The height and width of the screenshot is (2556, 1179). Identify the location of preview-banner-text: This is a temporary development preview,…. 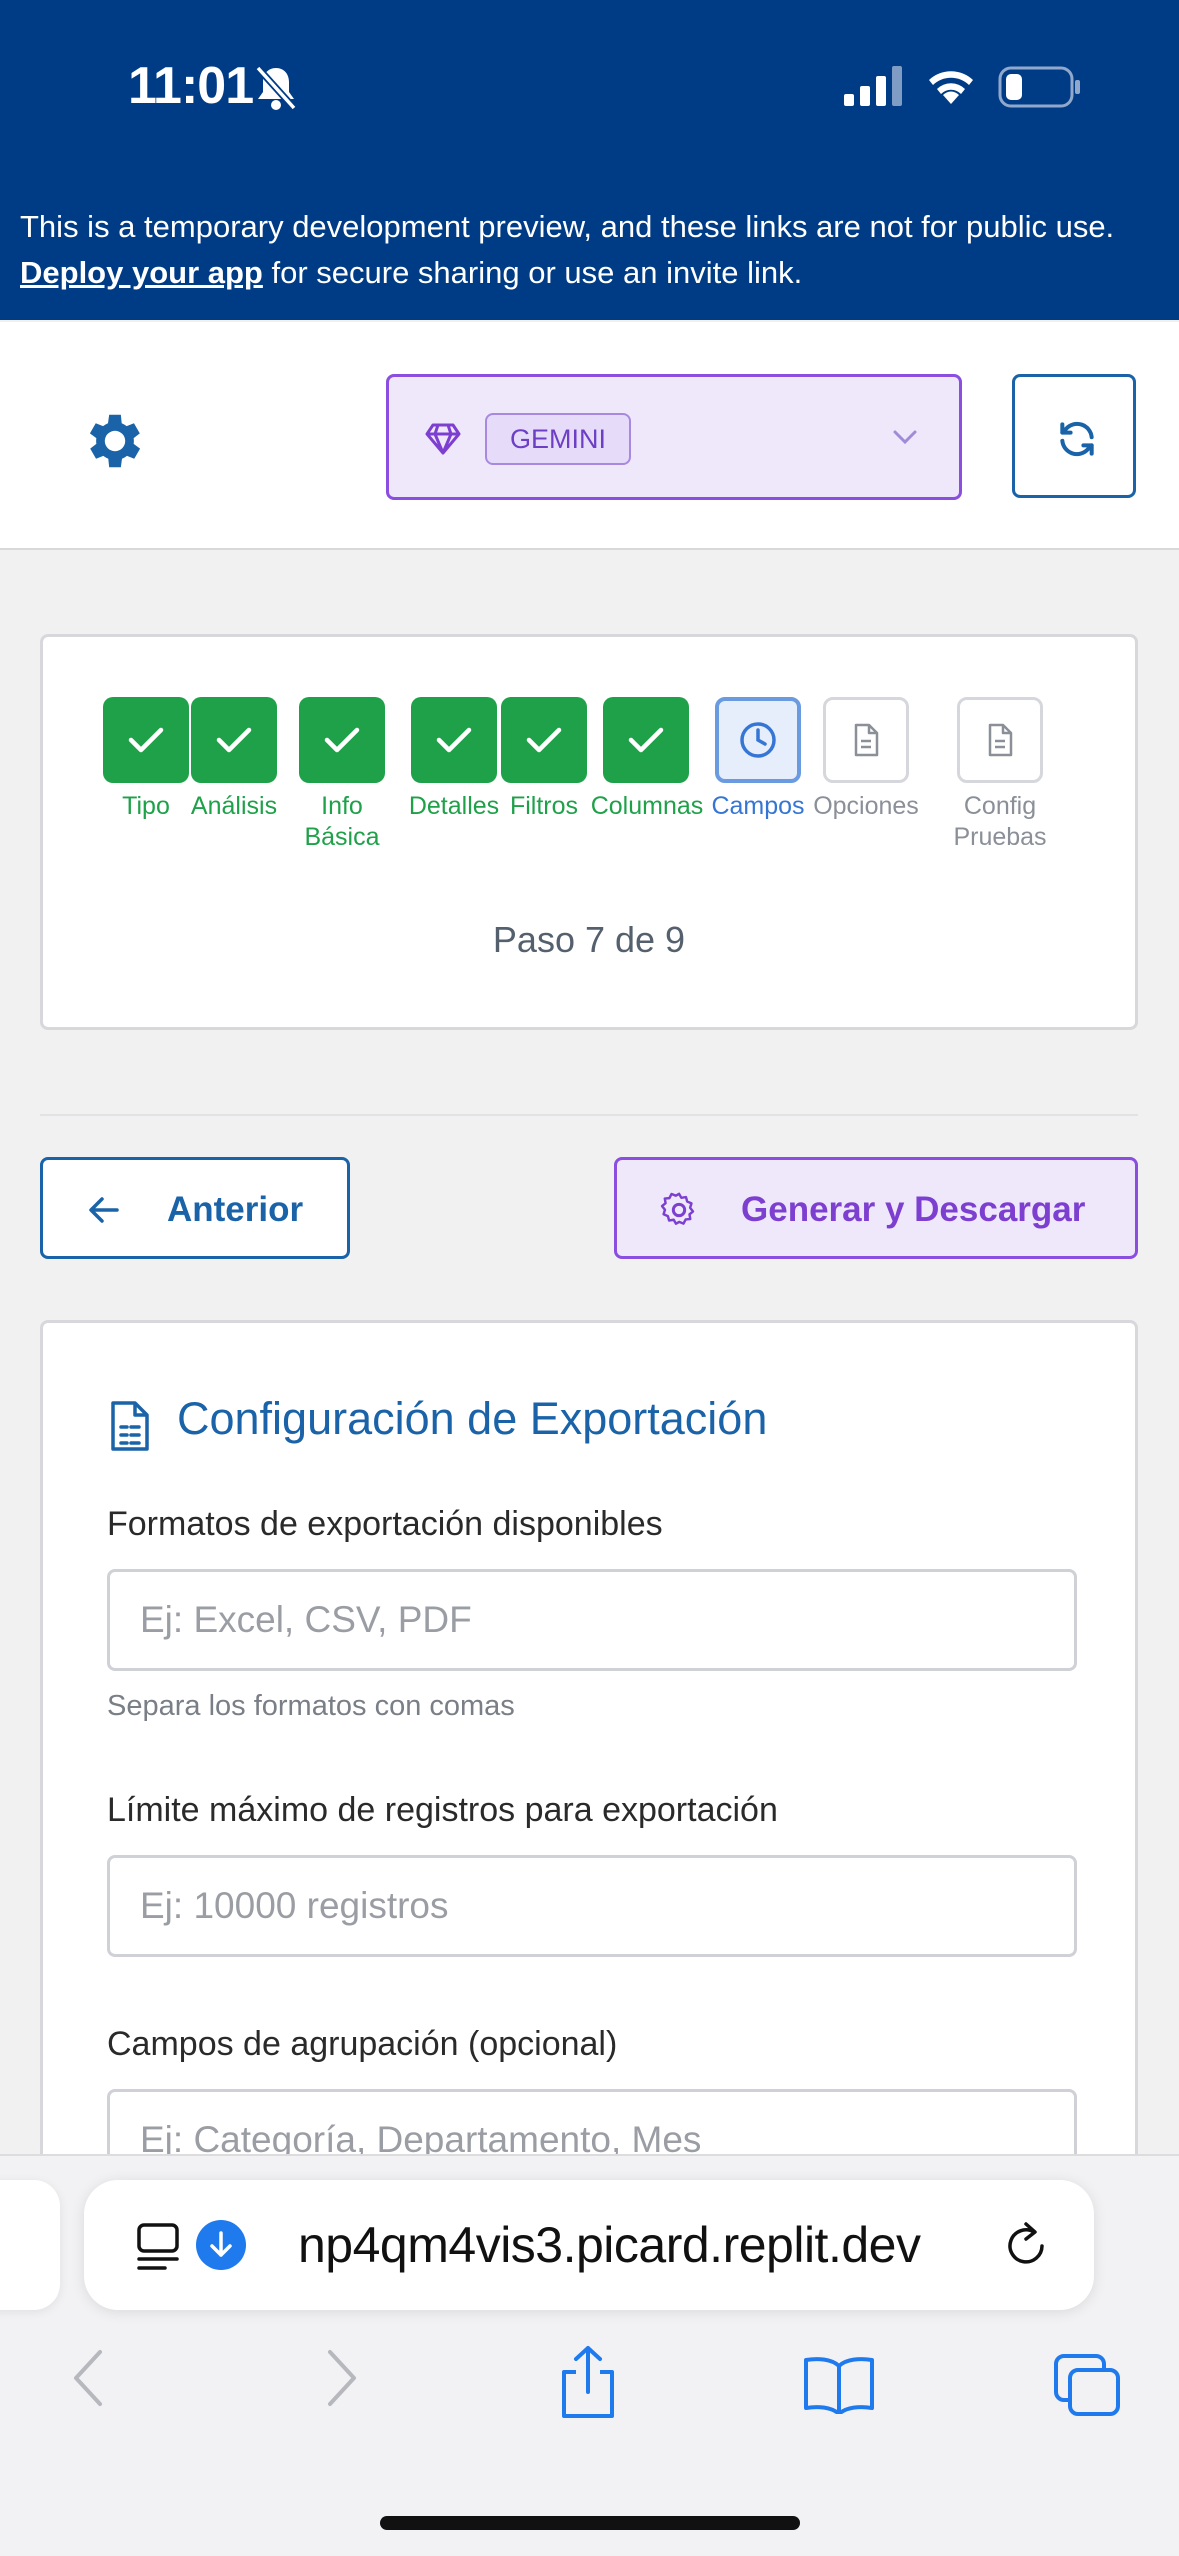
(590, 250).